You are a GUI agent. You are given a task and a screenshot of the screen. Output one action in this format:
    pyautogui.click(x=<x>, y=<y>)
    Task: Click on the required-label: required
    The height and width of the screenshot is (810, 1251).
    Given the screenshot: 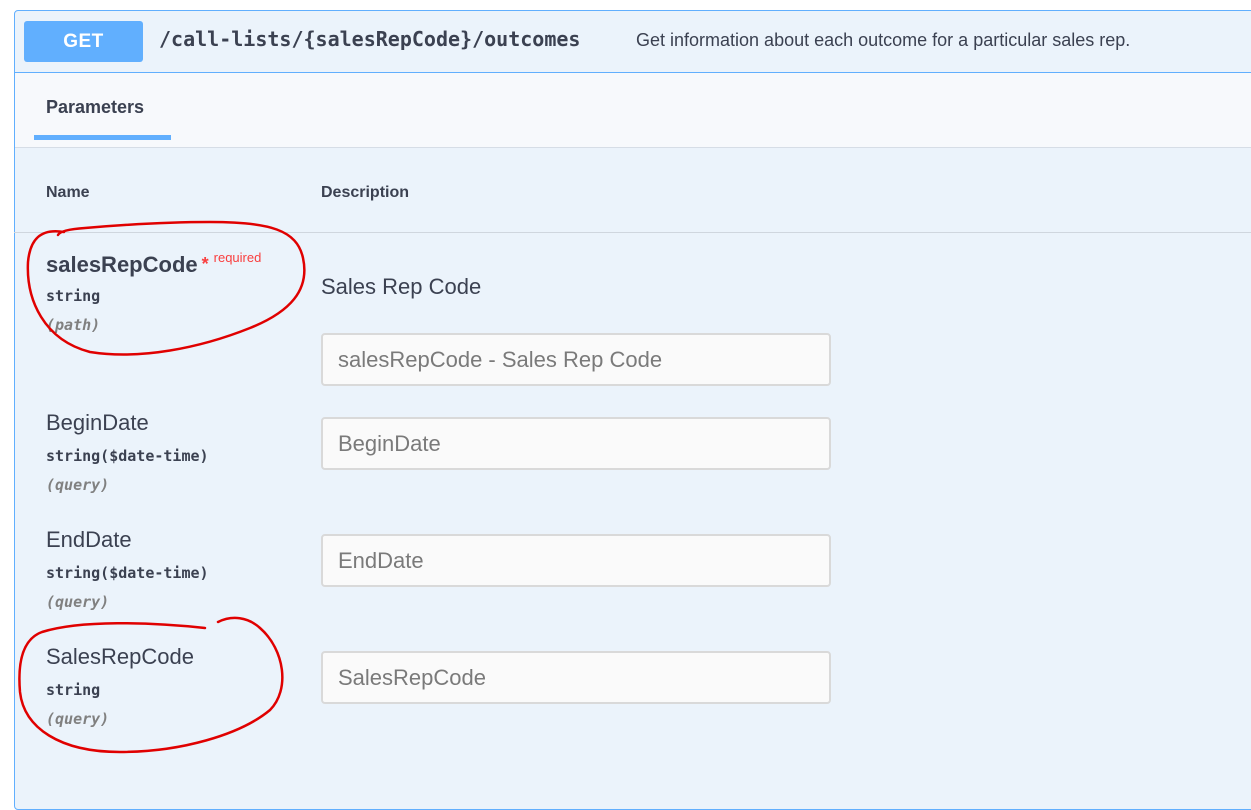 What is the action you would take?
    pyautogui.click(x=237, y=257)
    